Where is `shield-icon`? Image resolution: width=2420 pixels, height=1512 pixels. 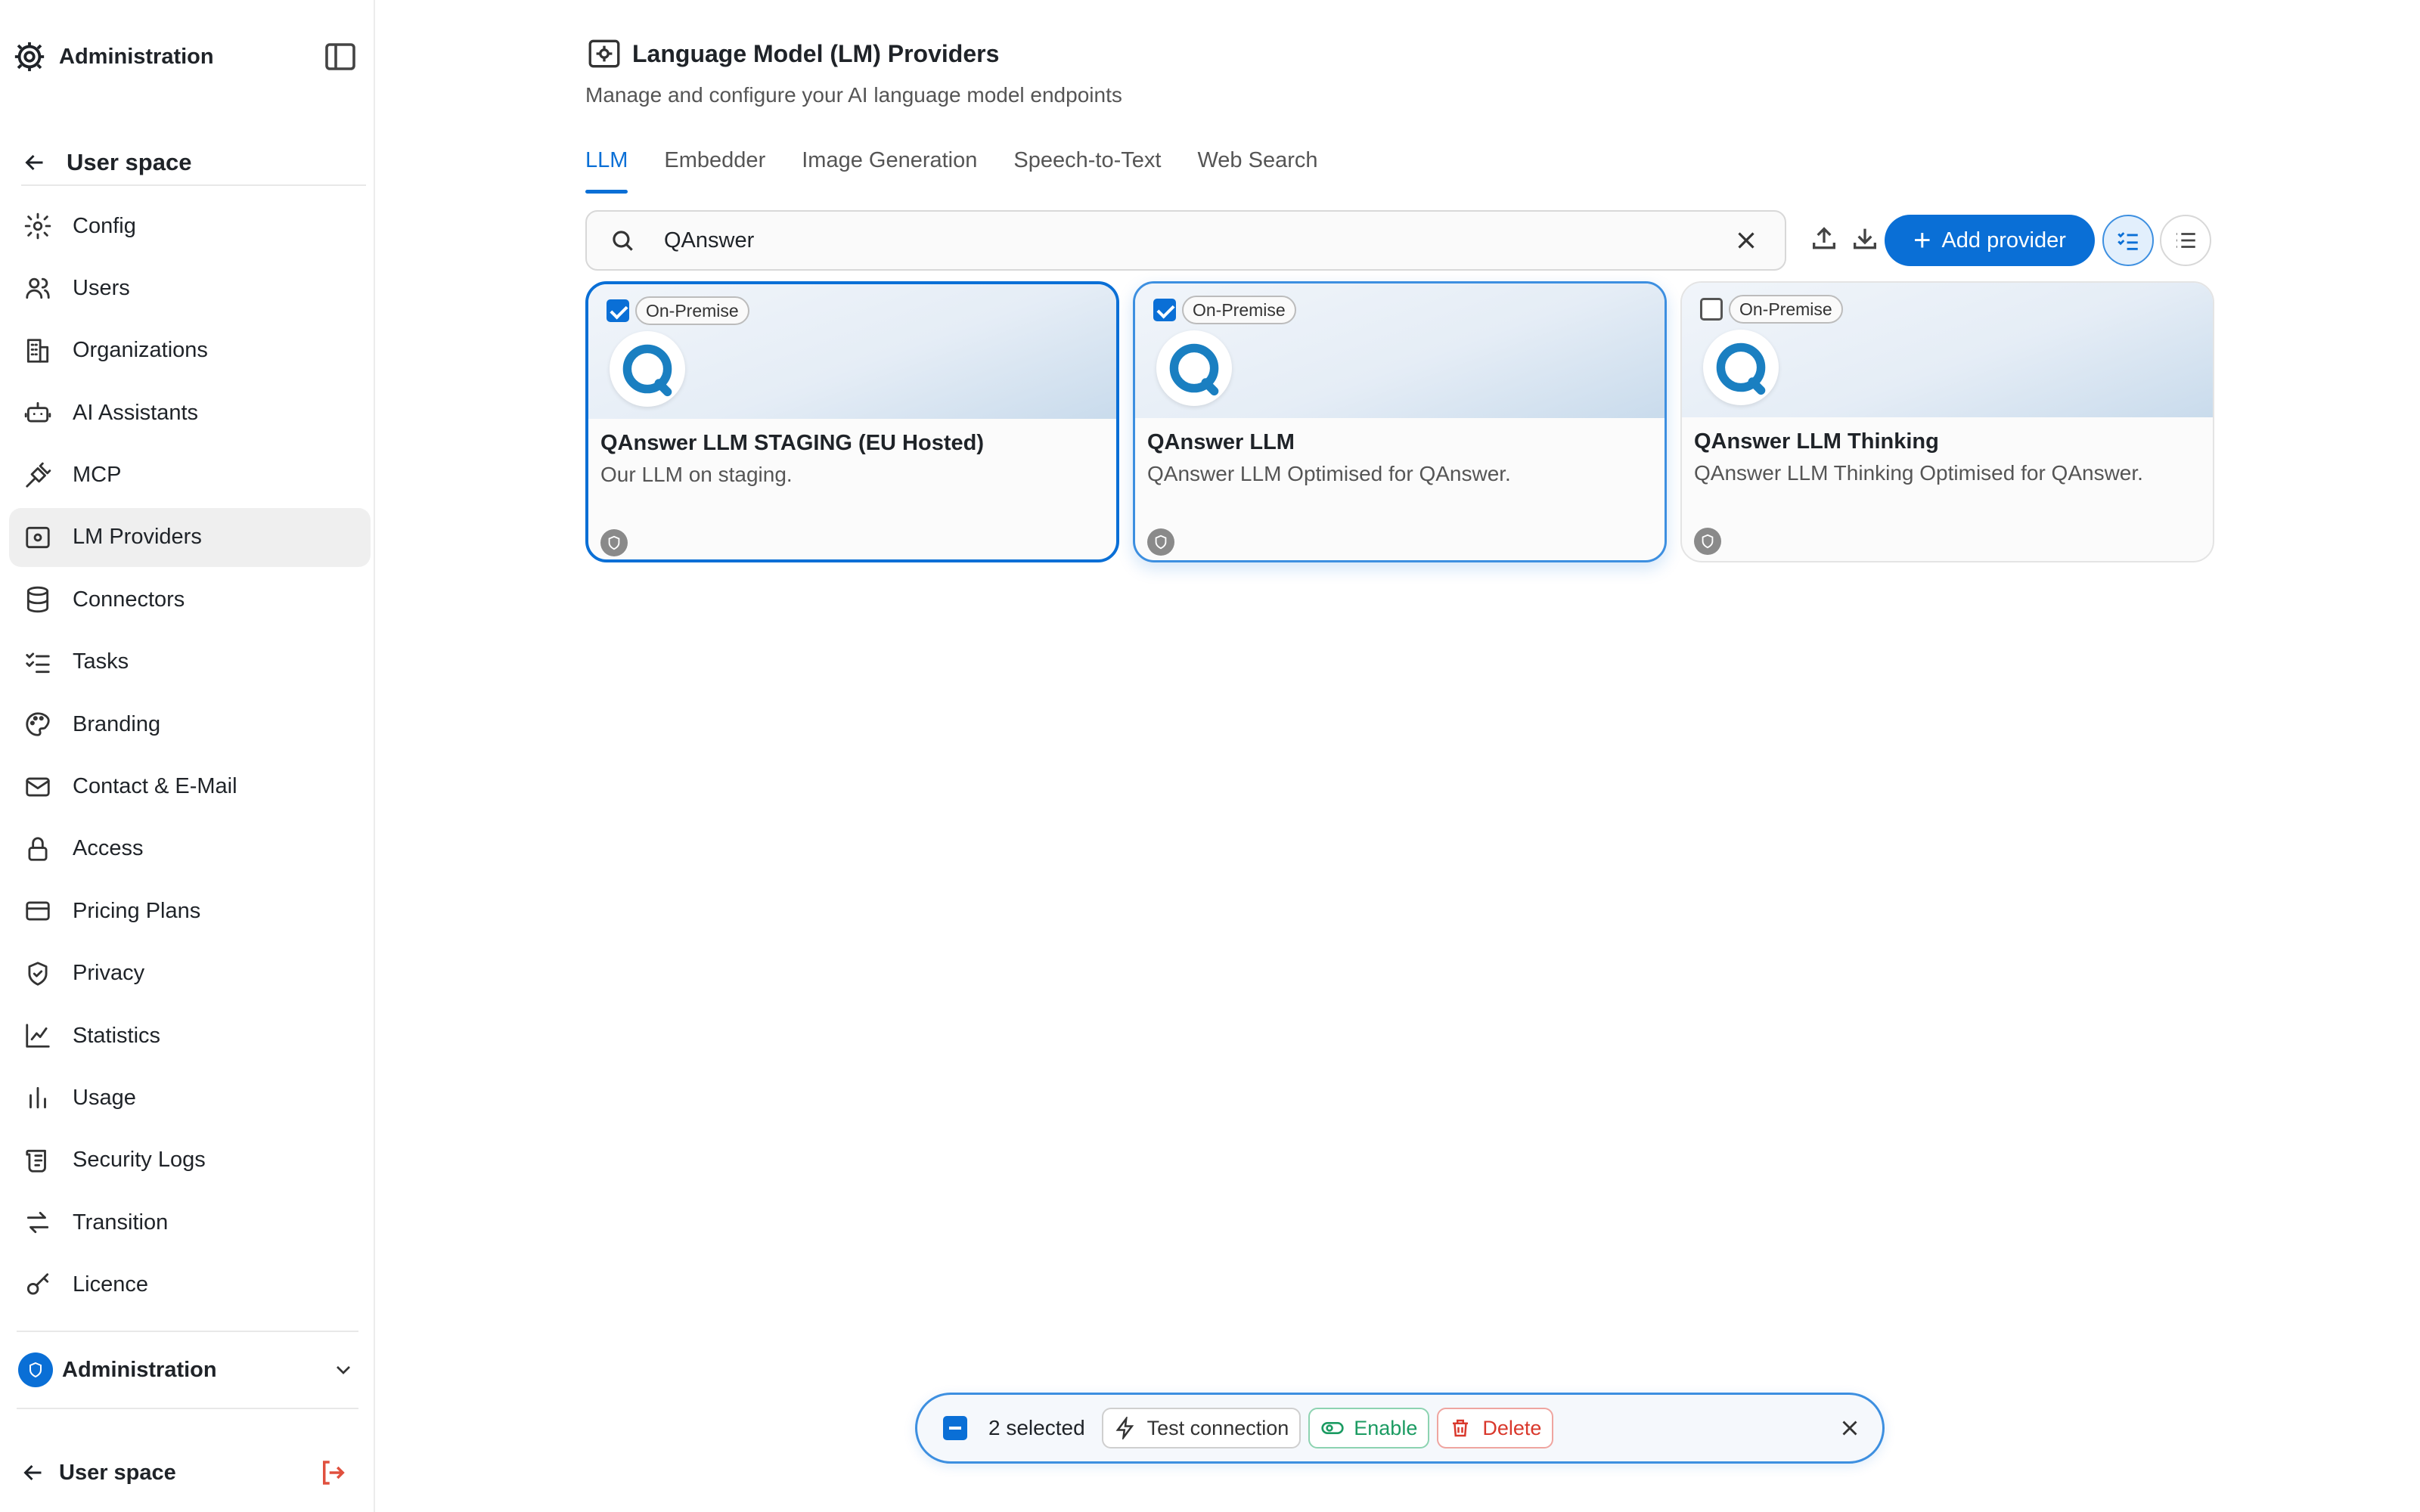
shield-icon is located at coordinates (614, 542).